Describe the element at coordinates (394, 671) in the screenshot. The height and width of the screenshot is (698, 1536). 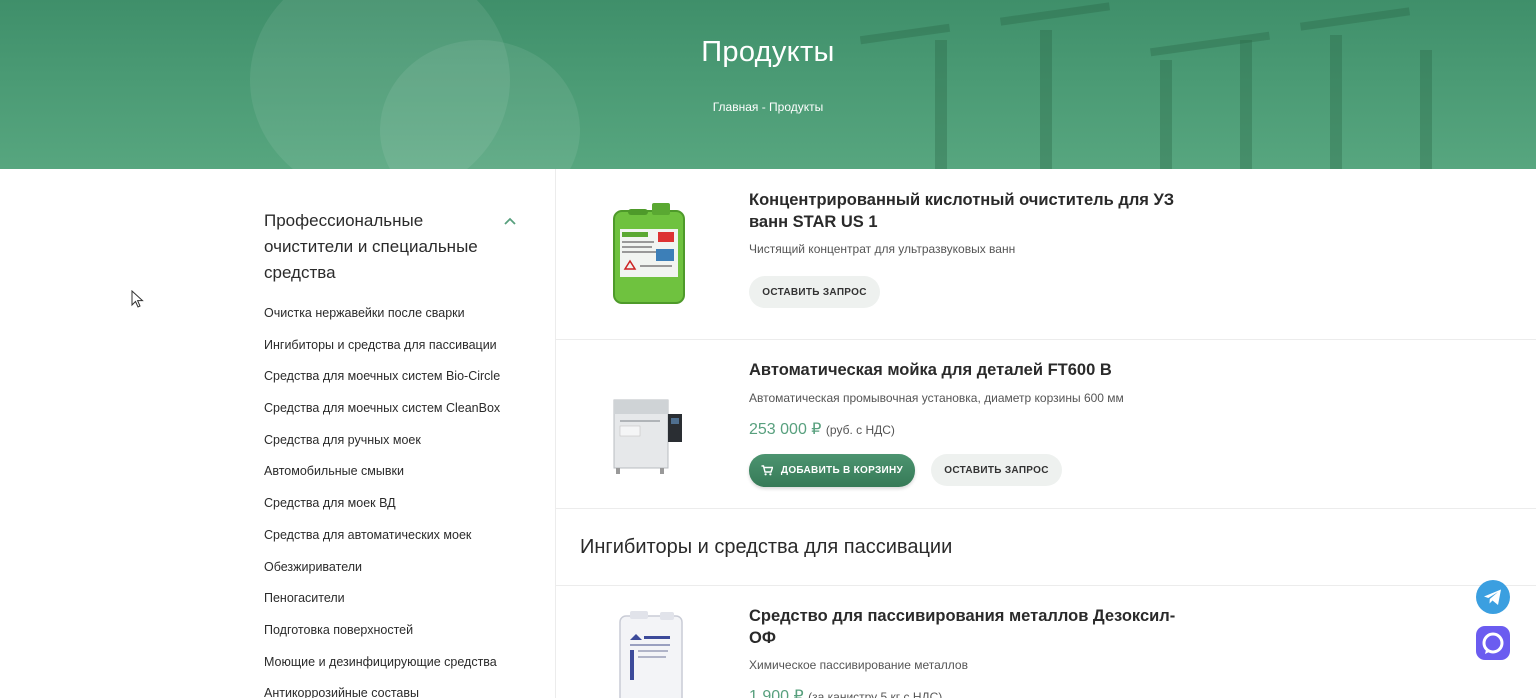
I see `sidebar-item: Моющие и дезинфицирующие средства` at that location.